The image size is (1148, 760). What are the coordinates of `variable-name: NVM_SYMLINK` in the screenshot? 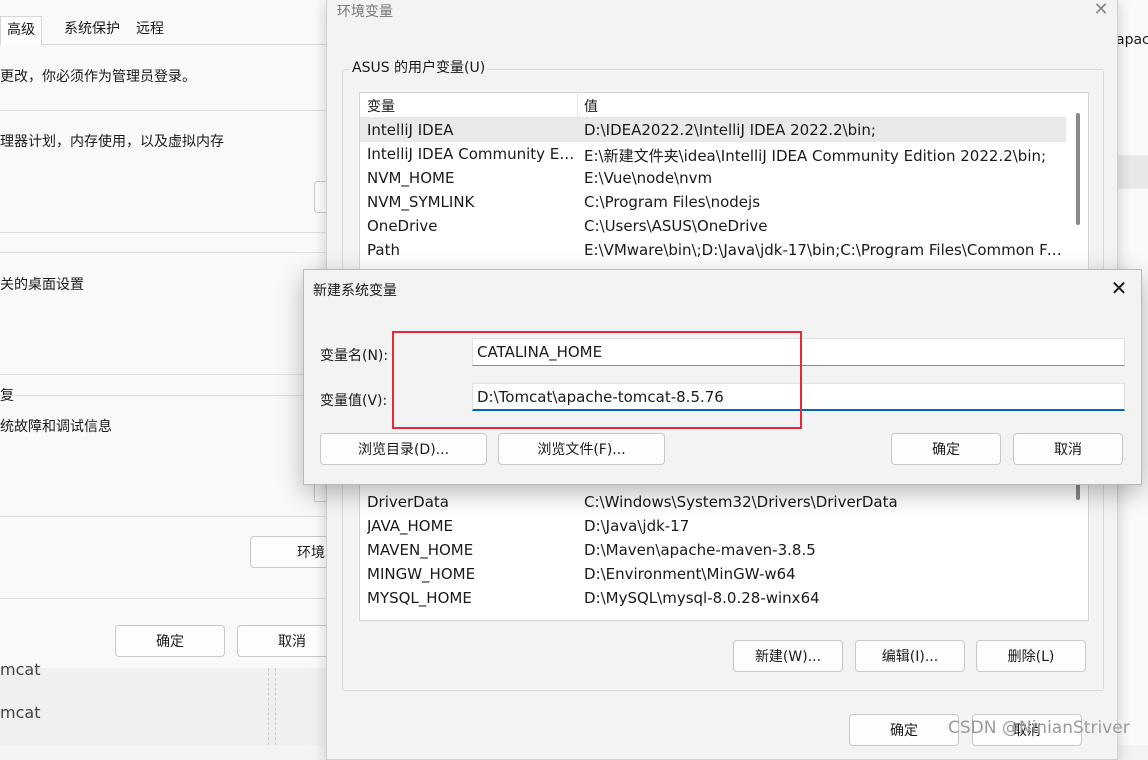 It's located at (421, 202).